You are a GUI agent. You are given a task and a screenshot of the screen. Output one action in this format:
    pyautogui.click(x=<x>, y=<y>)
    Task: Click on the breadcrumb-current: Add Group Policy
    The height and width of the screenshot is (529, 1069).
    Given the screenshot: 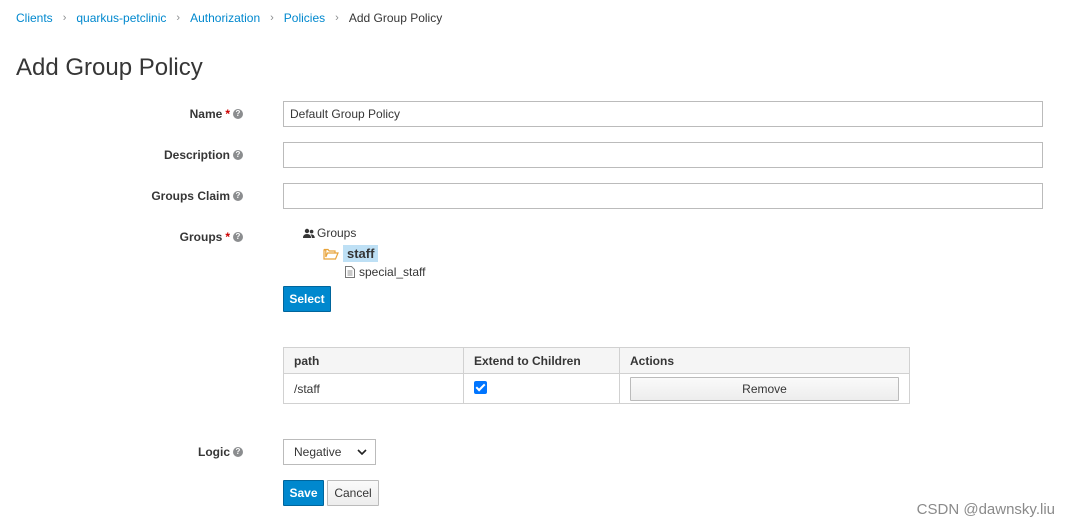 What is the action you would take?
    pyautogui.click(x=395, y=18)
    